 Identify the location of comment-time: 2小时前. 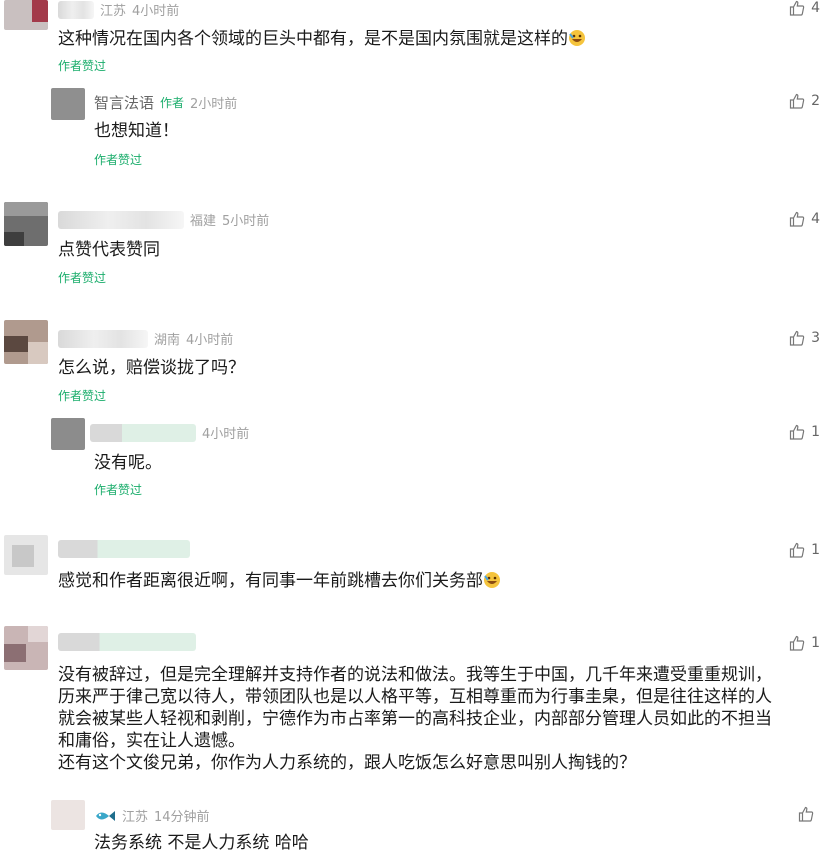
(214, 104).